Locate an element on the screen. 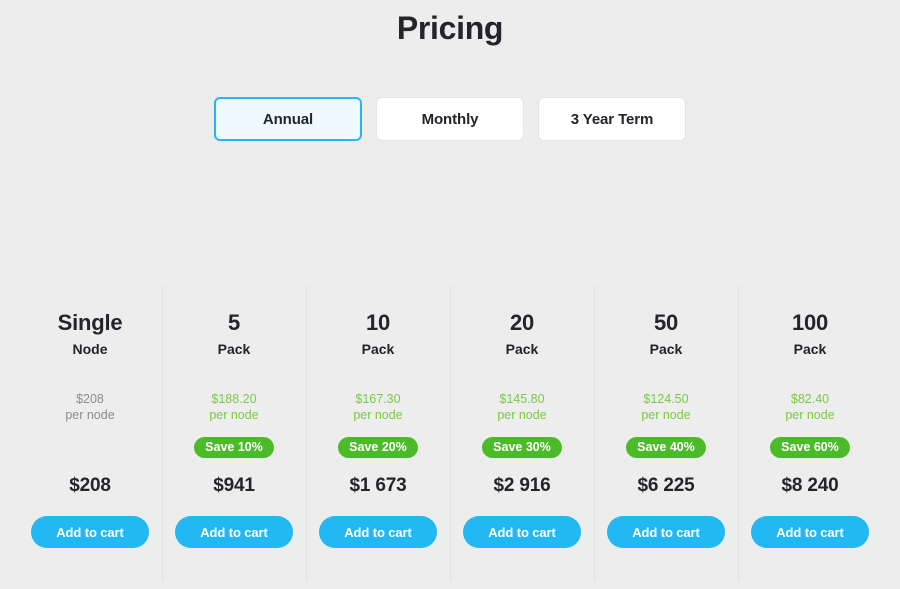 This screenshot has width=900, height=589. plan-quantity: Single is located at coordinates (90, 322).